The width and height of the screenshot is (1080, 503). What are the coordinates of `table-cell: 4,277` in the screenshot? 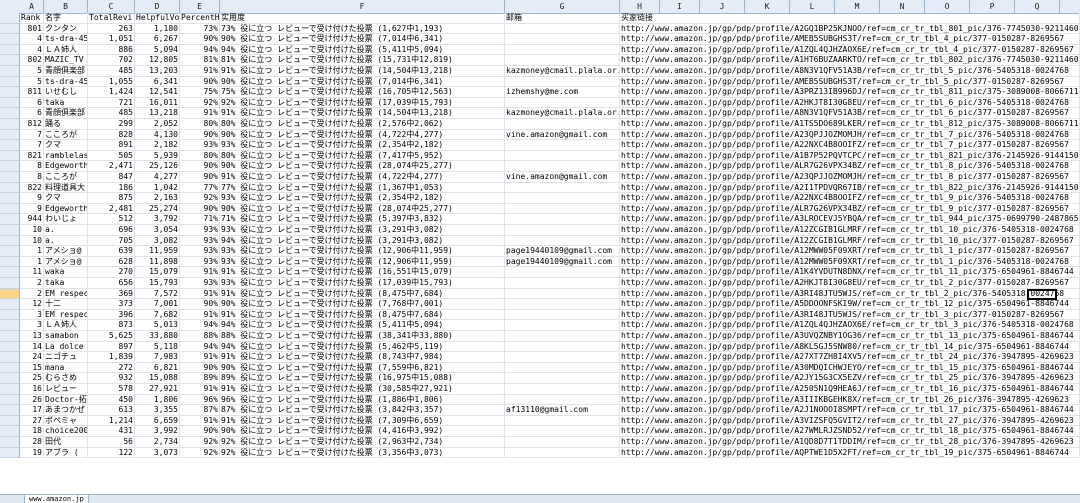 It's located at (157, 177).